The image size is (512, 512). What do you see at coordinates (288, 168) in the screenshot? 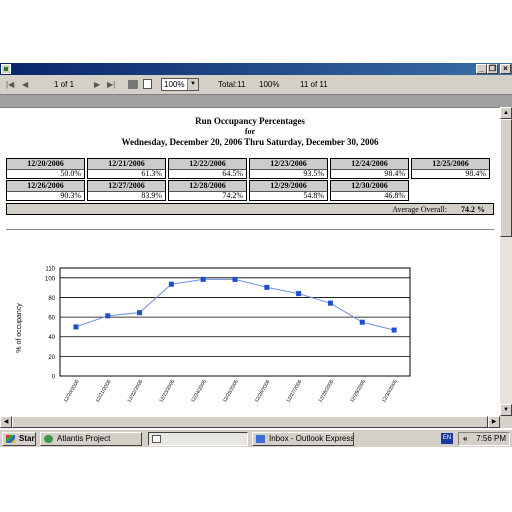
I see `day-cell: 12/23/2006 93.5%` at bounding box center [288, 168].